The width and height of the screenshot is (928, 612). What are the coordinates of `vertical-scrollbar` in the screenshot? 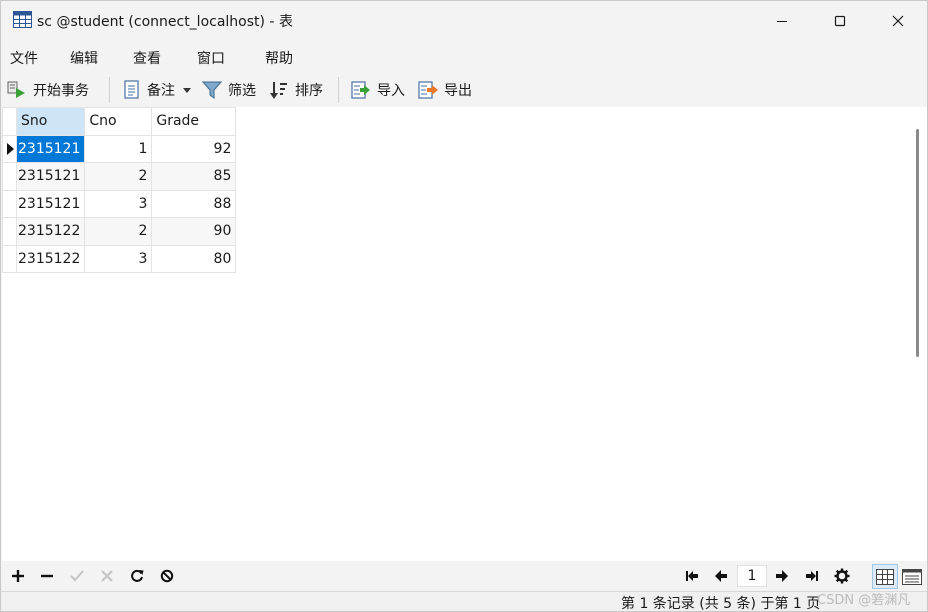 It's located at (917, 334).